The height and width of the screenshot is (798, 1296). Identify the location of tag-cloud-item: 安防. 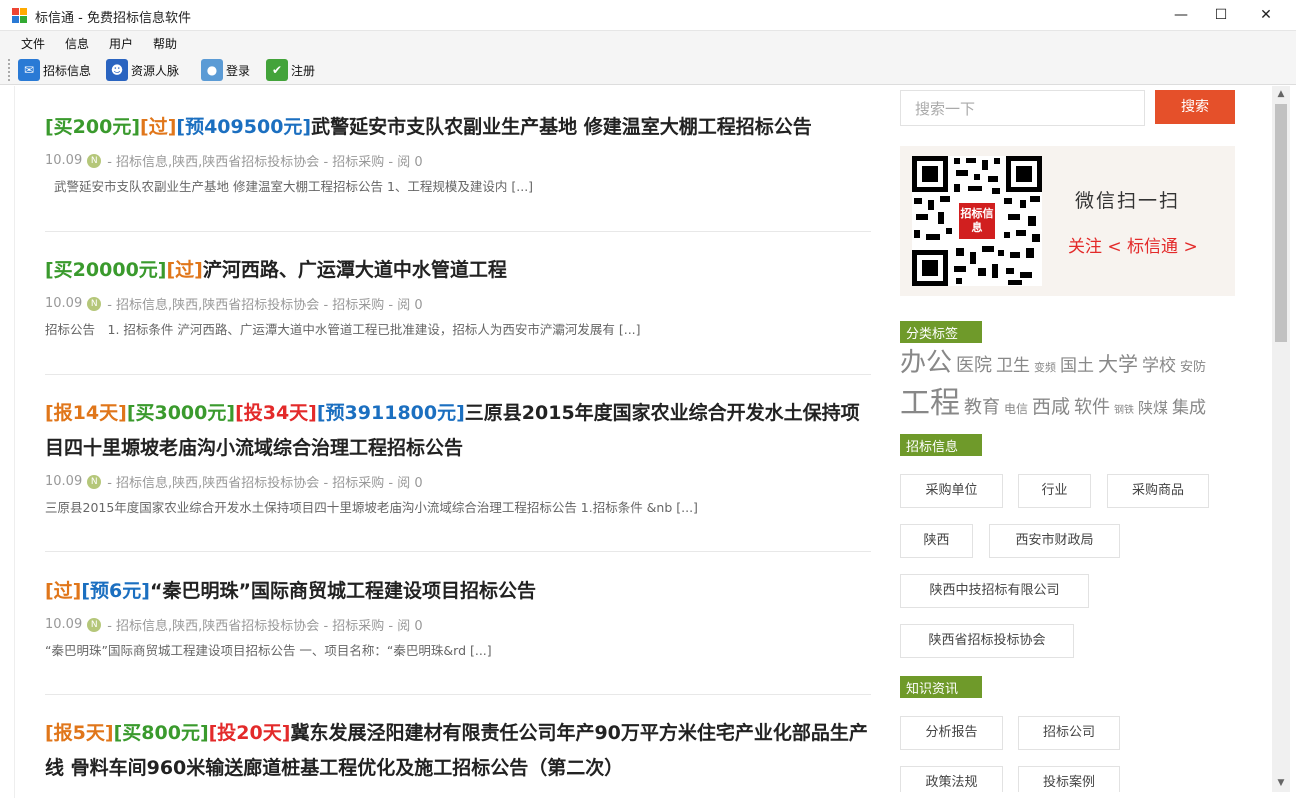
(1193, 367).